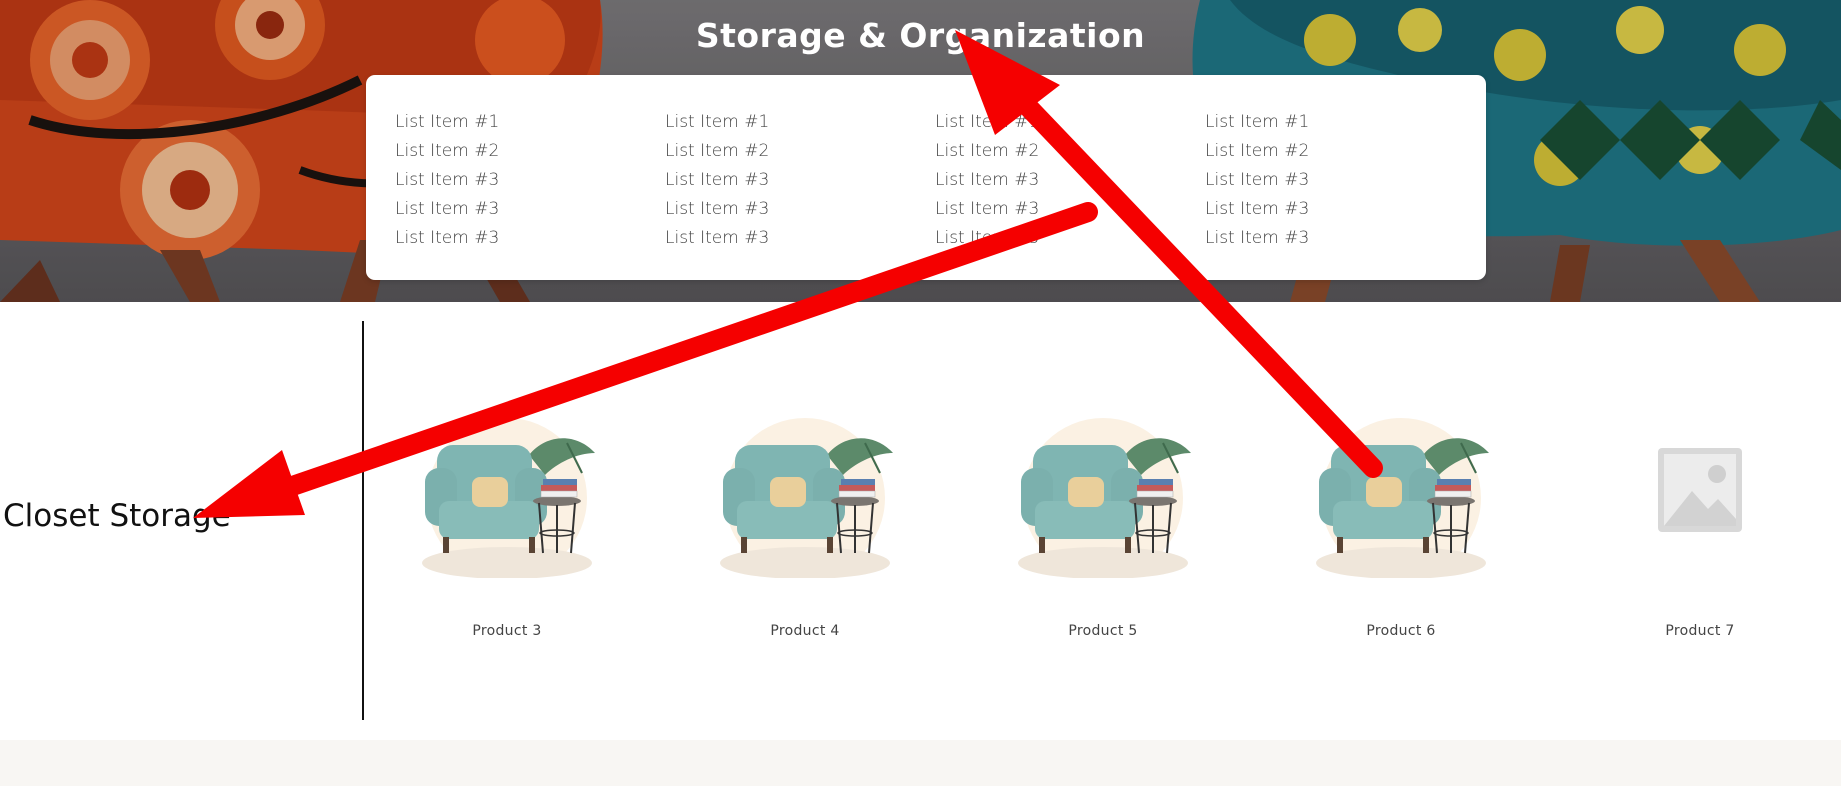 This screenshot has width=1841, height=786. I want to click on product-card: Product 5, so click(1103, 526).